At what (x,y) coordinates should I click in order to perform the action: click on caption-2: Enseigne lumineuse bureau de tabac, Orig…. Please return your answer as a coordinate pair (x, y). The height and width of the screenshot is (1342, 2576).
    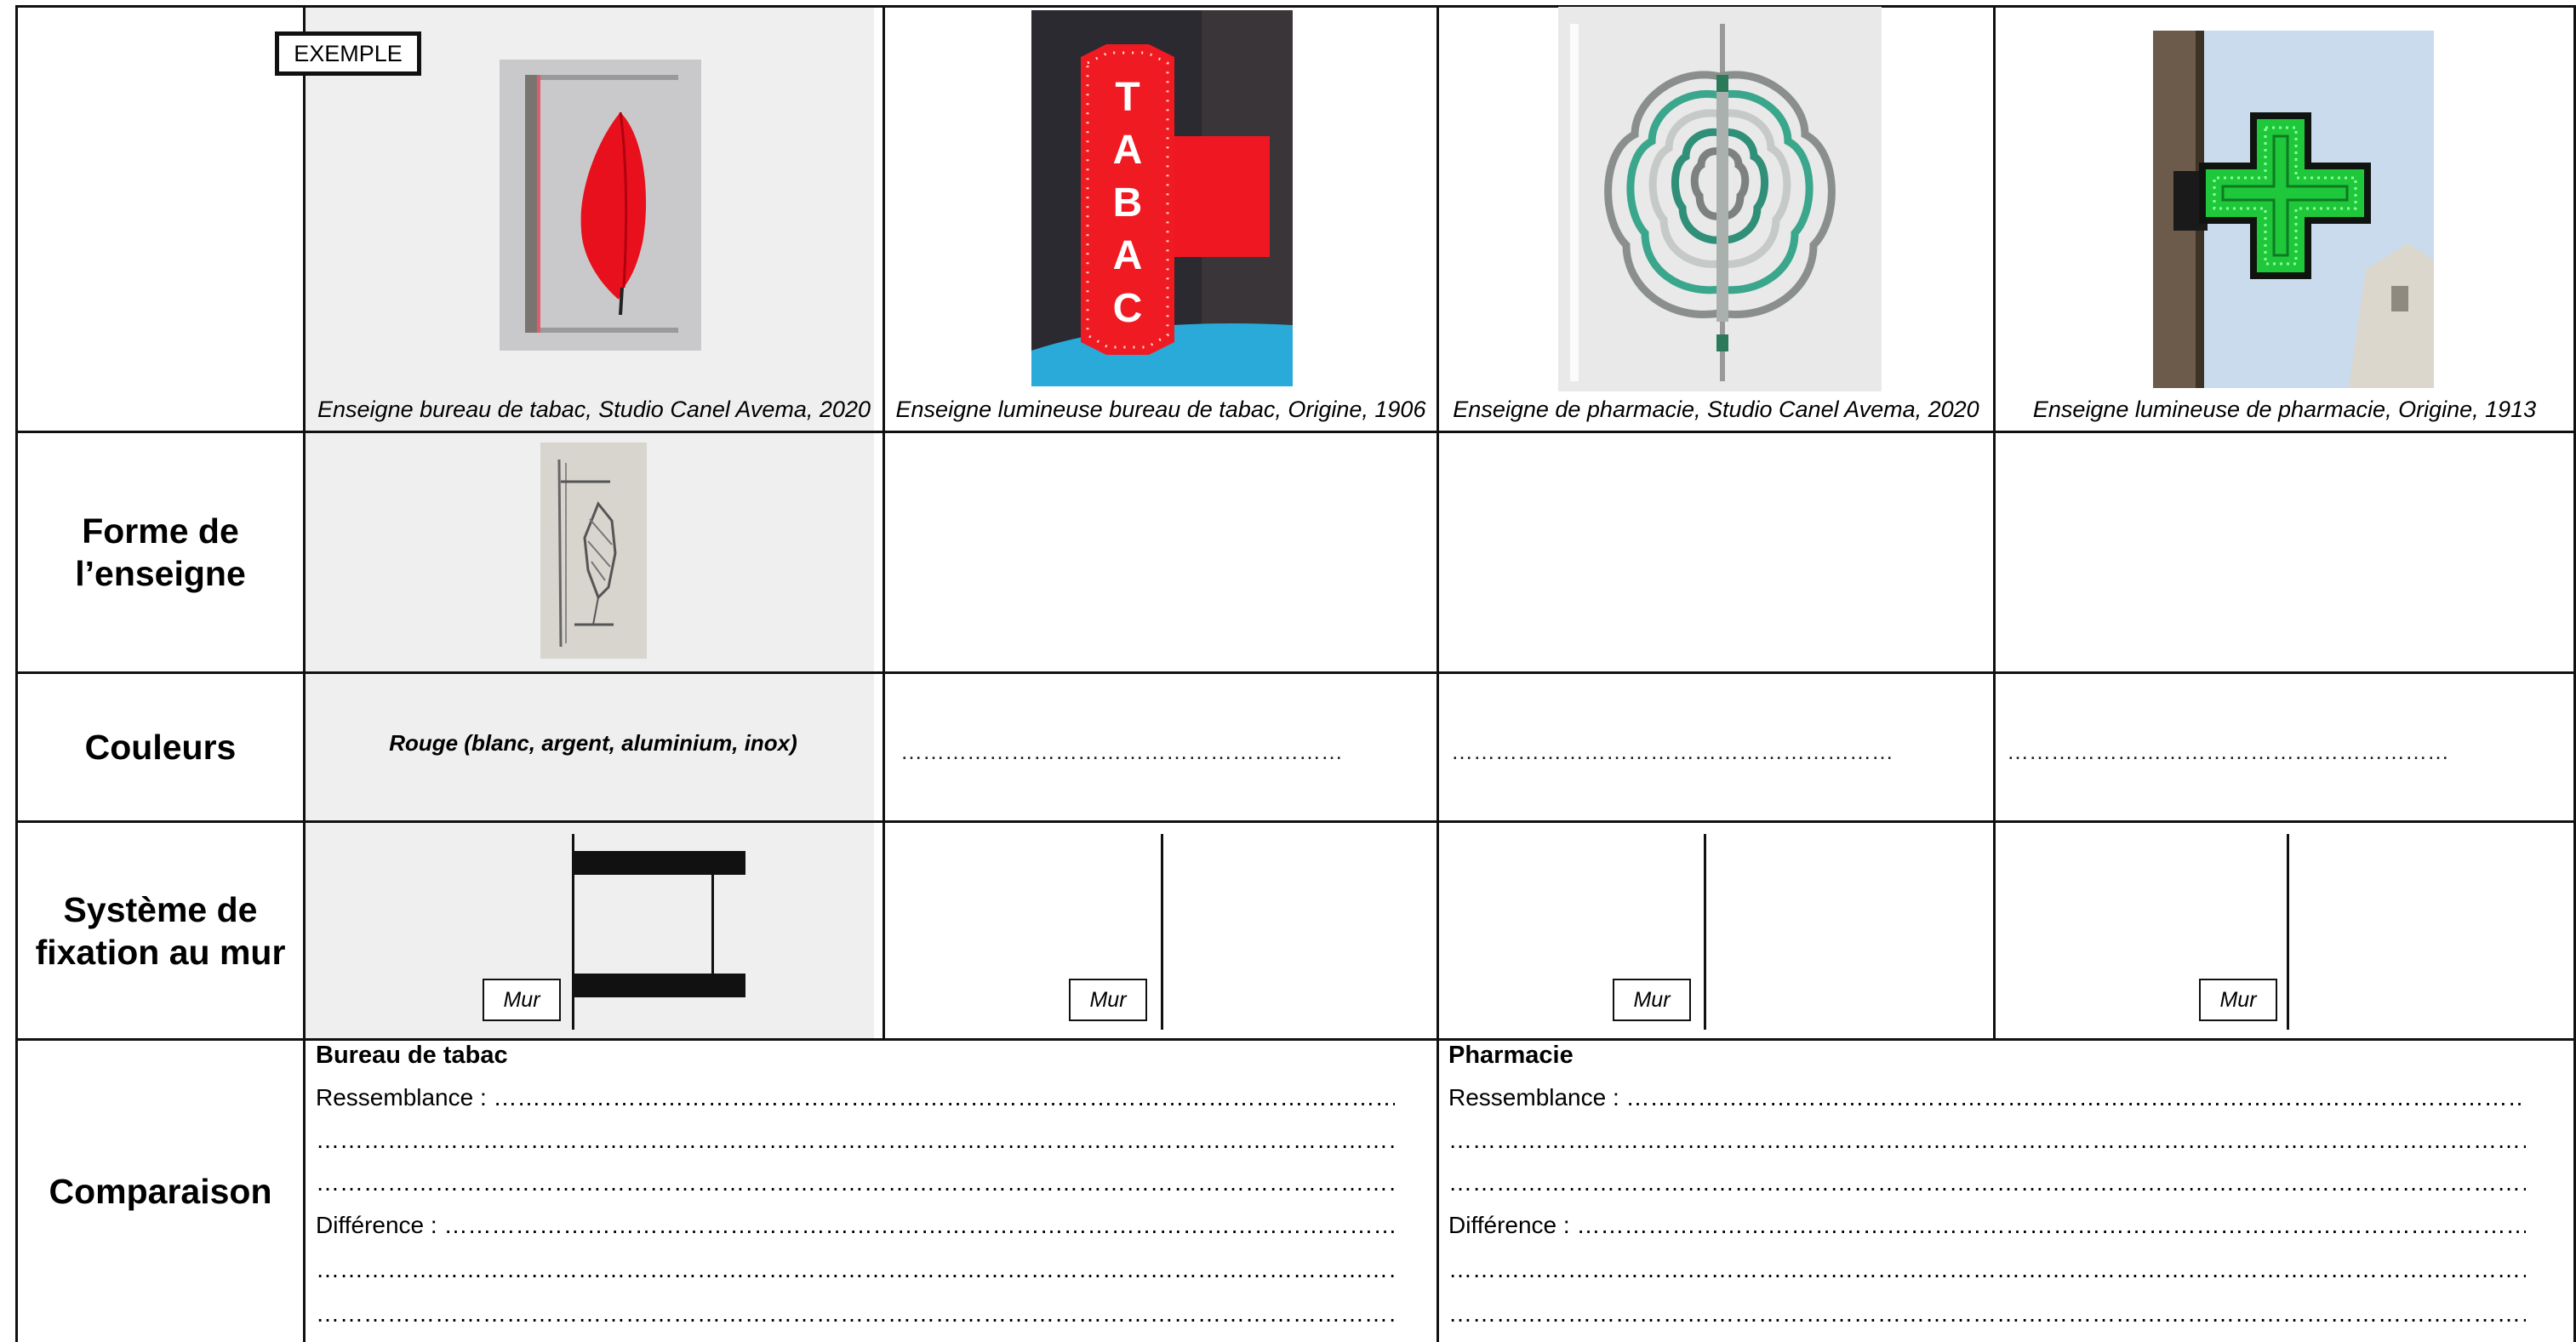
    Looking at the image, I should click on (1160, 409).